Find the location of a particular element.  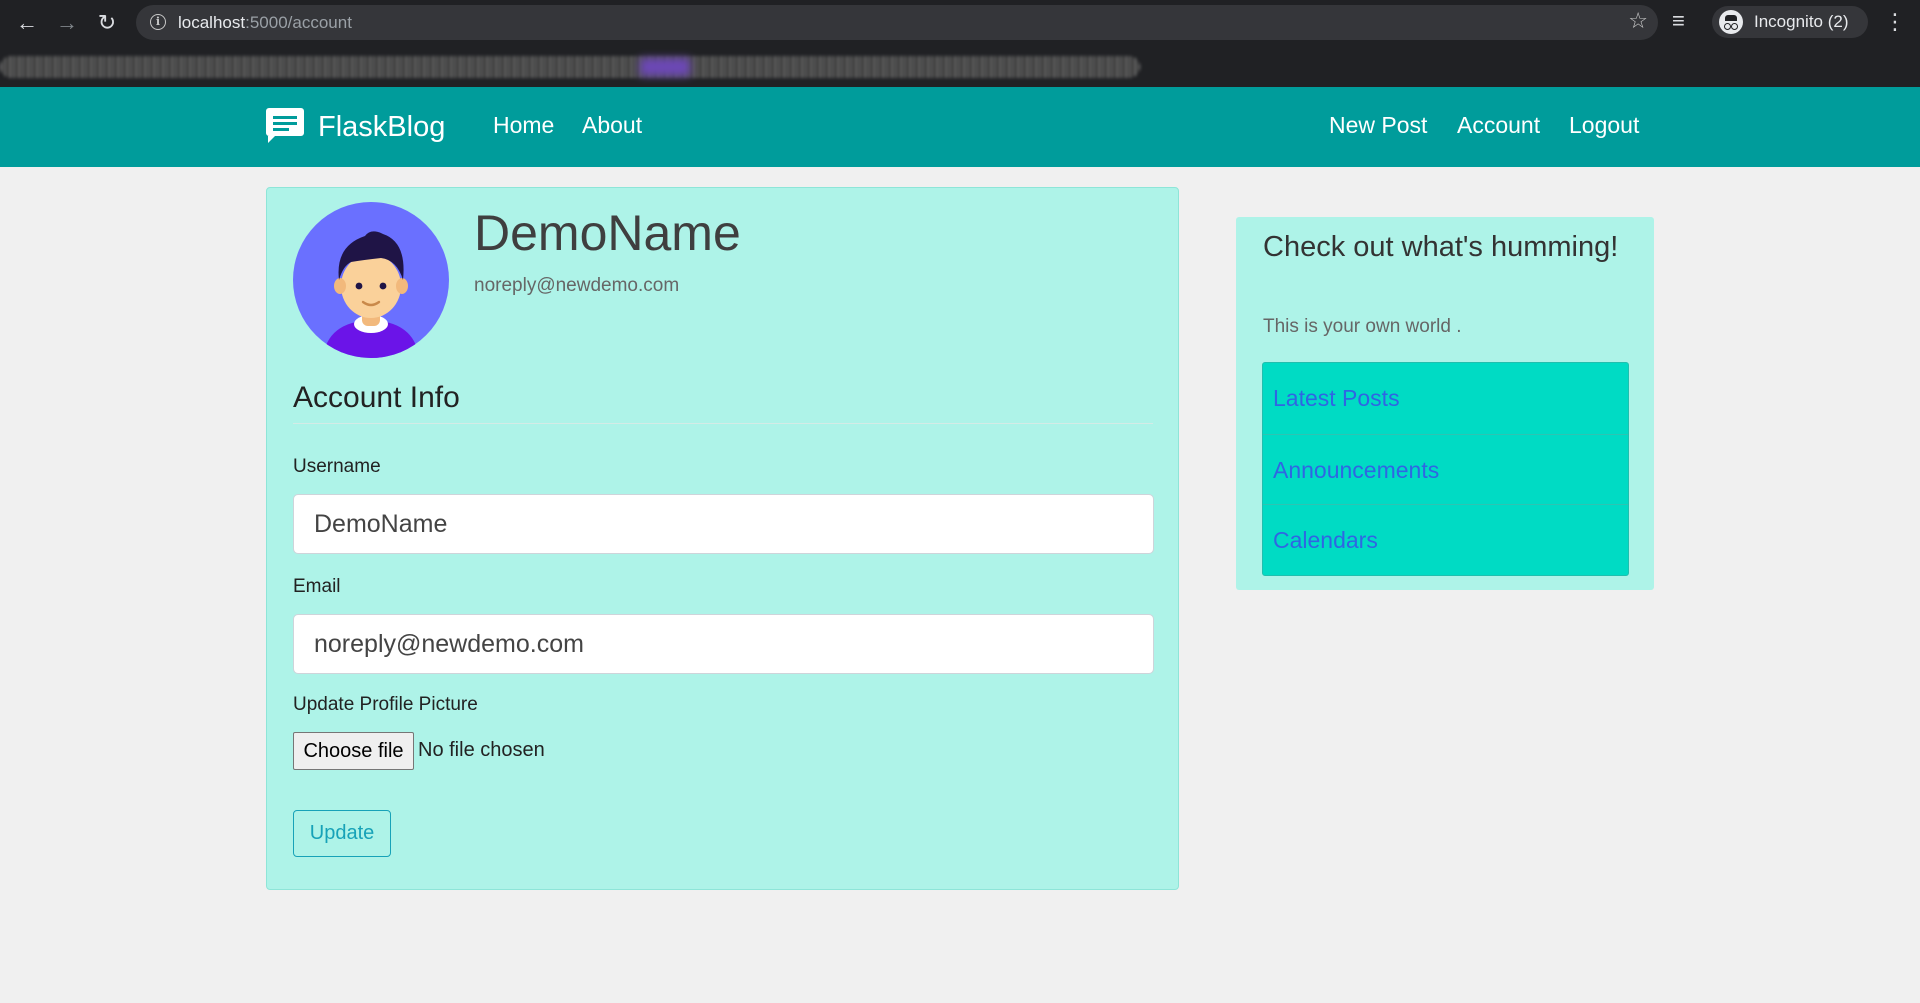

nav-link-home: Home is located at coordinates (523, 125).